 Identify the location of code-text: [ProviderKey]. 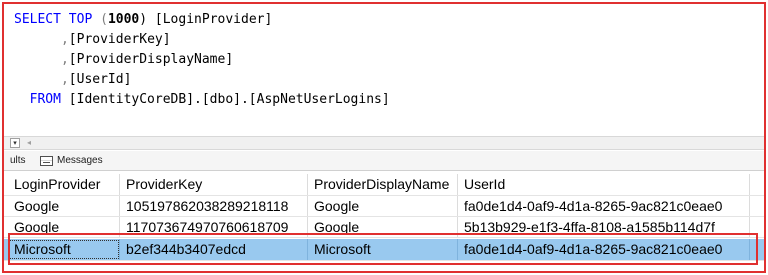
(119, 39).